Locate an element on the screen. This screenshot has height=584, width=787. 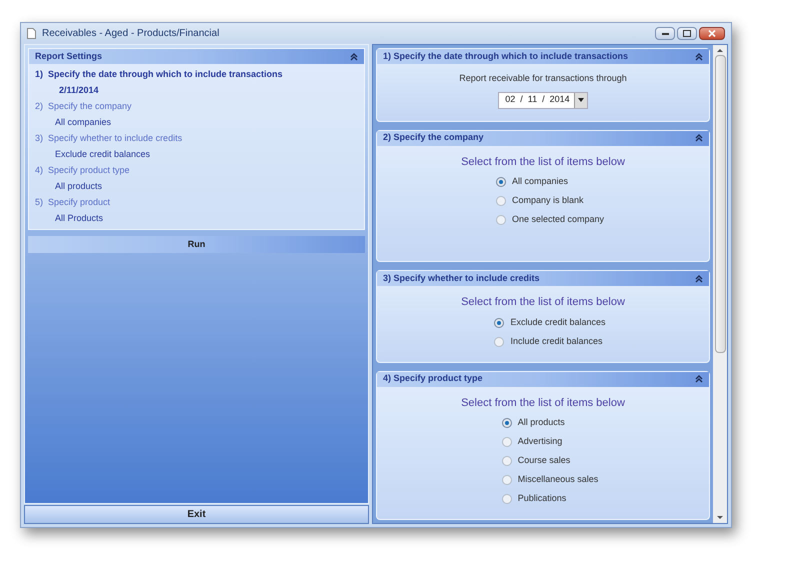
section-title: 4) Specify product type is located at coordinates (433, 379).